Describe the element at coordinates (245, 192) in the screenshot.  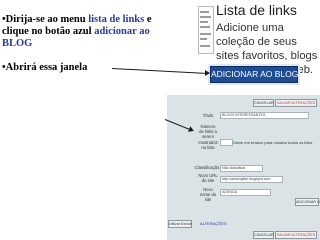
I see `new-name-field: ADENGA` at that location.